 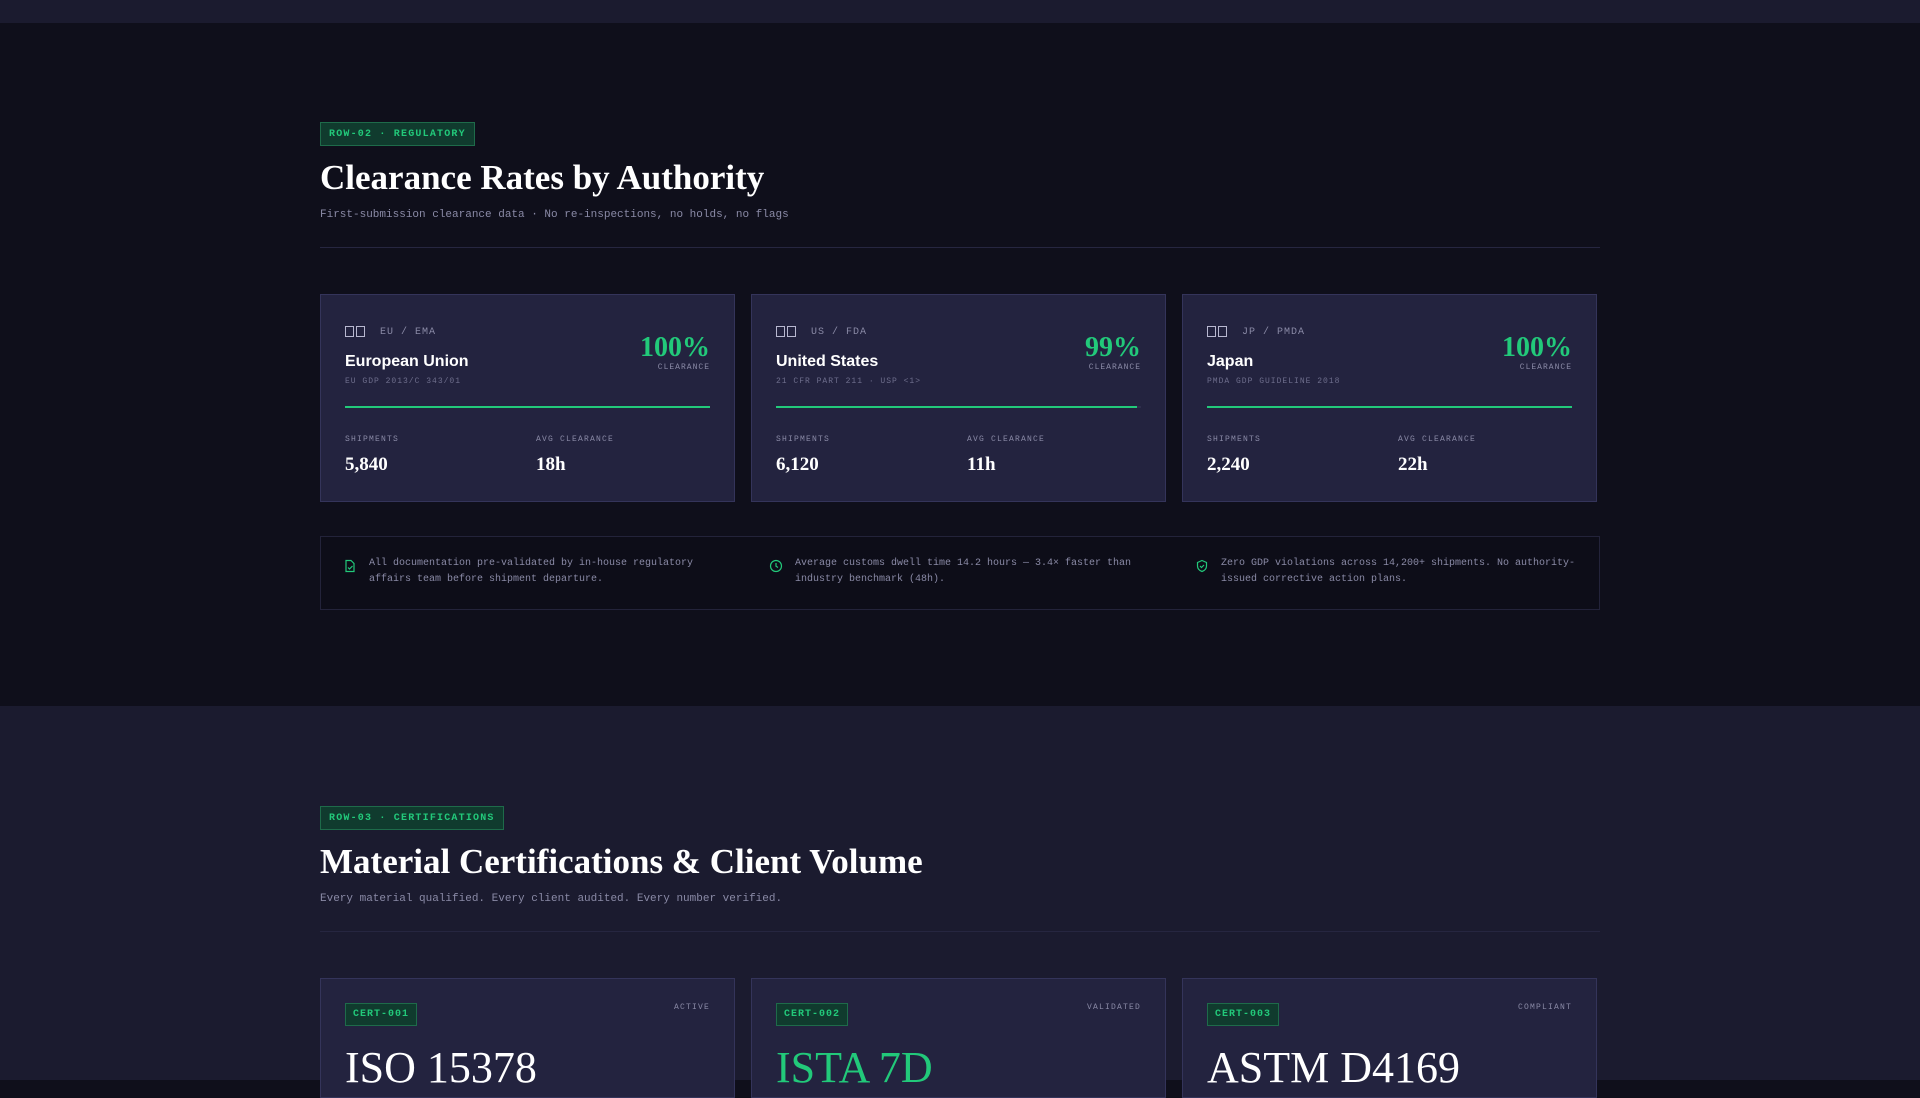 What do you see at coordinates (812, 1014) in the screenshot?
I see `cert-id-badge: CERT-002` at bounding box center [812, 1014].